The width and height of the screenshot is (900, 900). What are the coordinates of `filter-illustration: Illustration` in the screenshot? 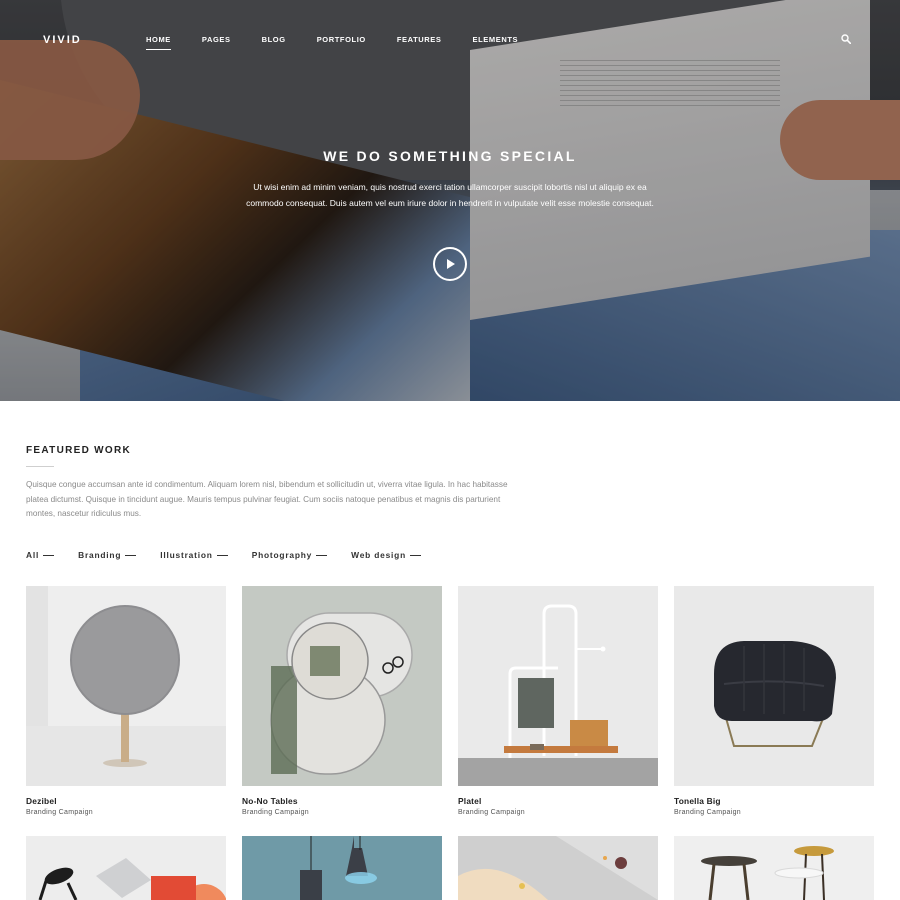 It's located at (194, 555).